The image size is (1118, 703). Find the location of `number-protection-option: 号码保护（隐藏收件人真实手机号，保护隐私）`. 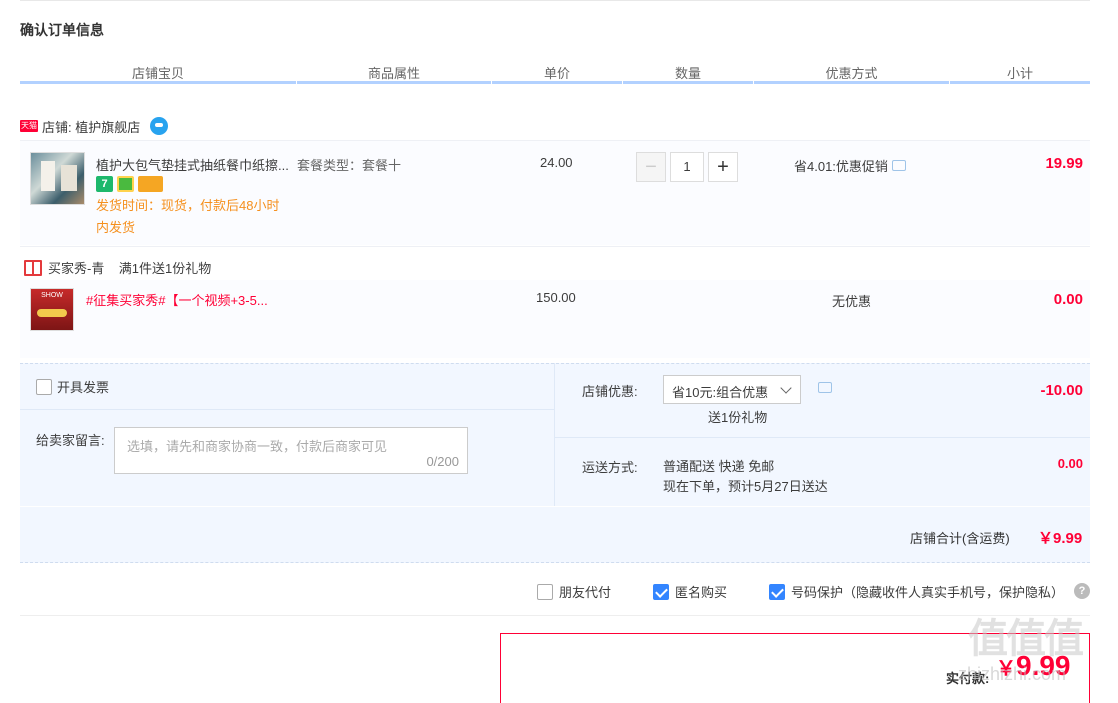

number-protection-option: 号码保护（隐藏收件人真实手机号，保护隐私） is located at coordinates (916, 591).